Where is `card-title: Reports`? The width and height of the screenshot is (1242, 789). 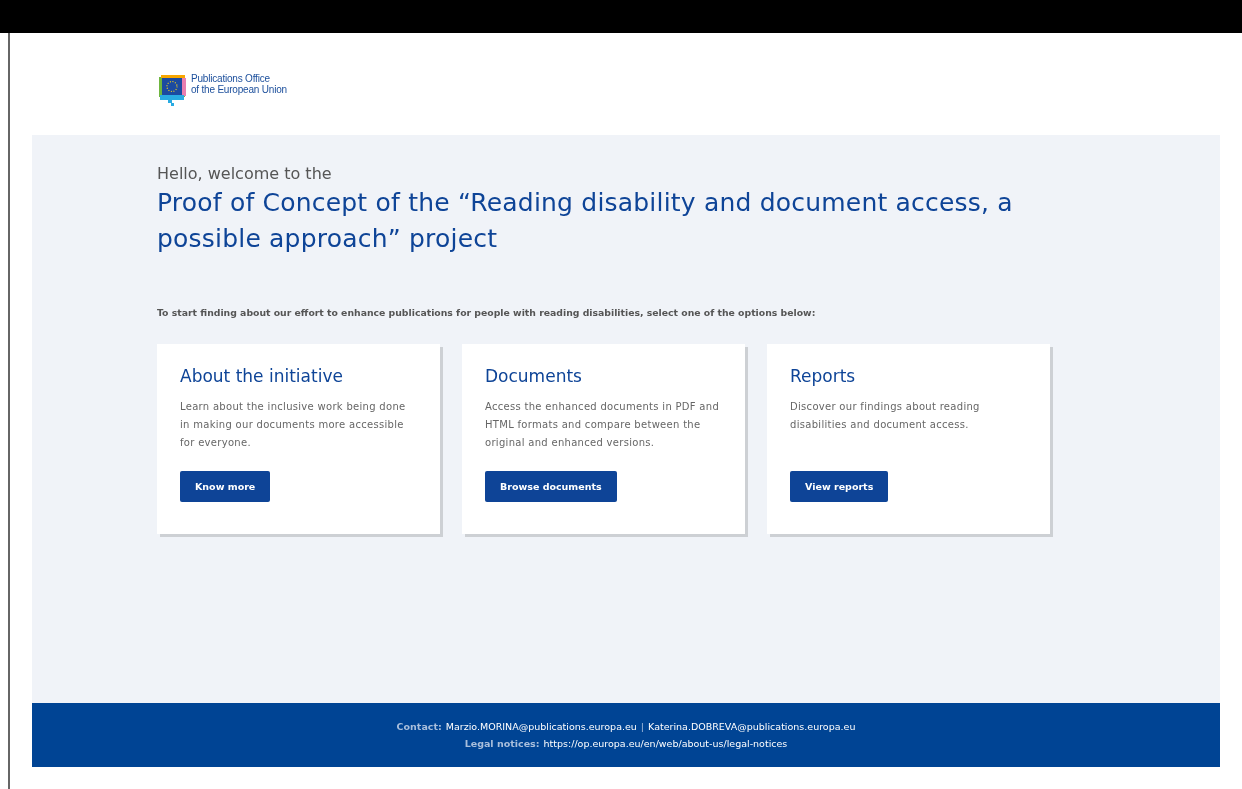 card-title: Reports is located at coordinates (823, 376).